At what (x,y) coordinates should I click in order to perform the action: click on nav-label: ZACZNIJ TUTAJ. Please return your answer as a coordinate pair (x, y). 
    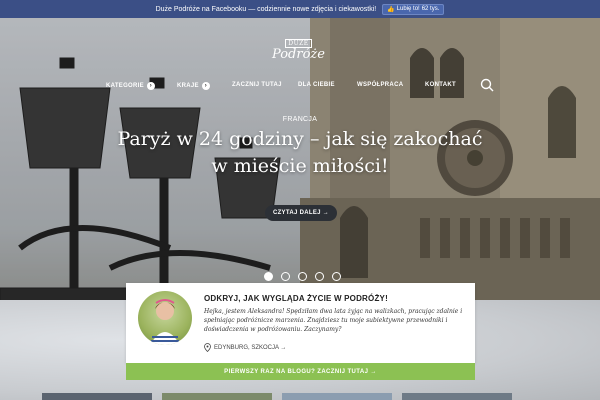
    Looking at the image, I should click on (257, 85).